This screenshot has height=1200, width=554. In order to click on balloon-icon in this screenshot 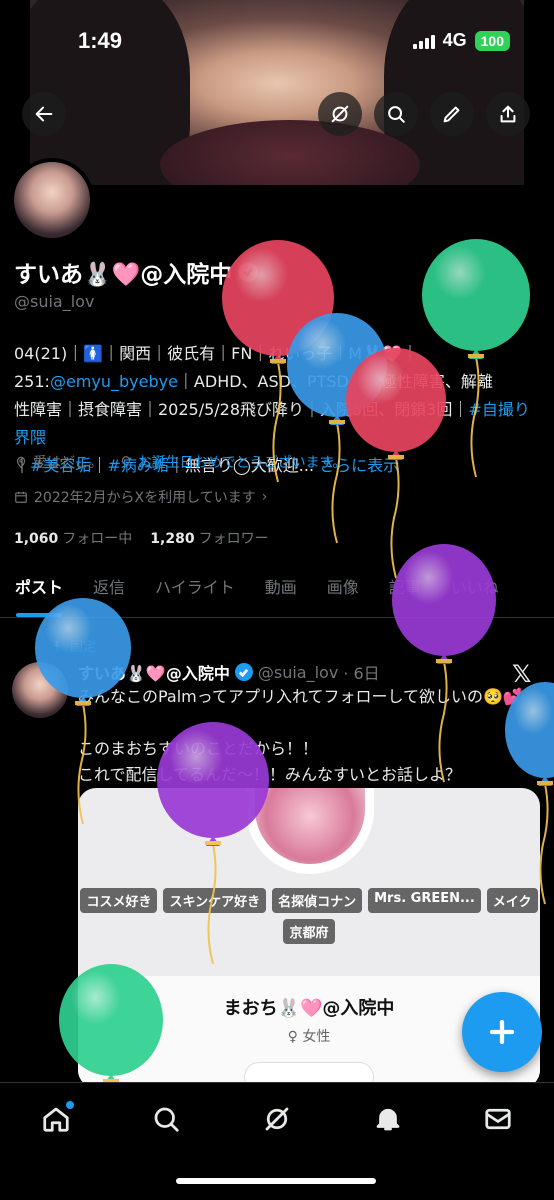, I will do `click(125, 462)`.